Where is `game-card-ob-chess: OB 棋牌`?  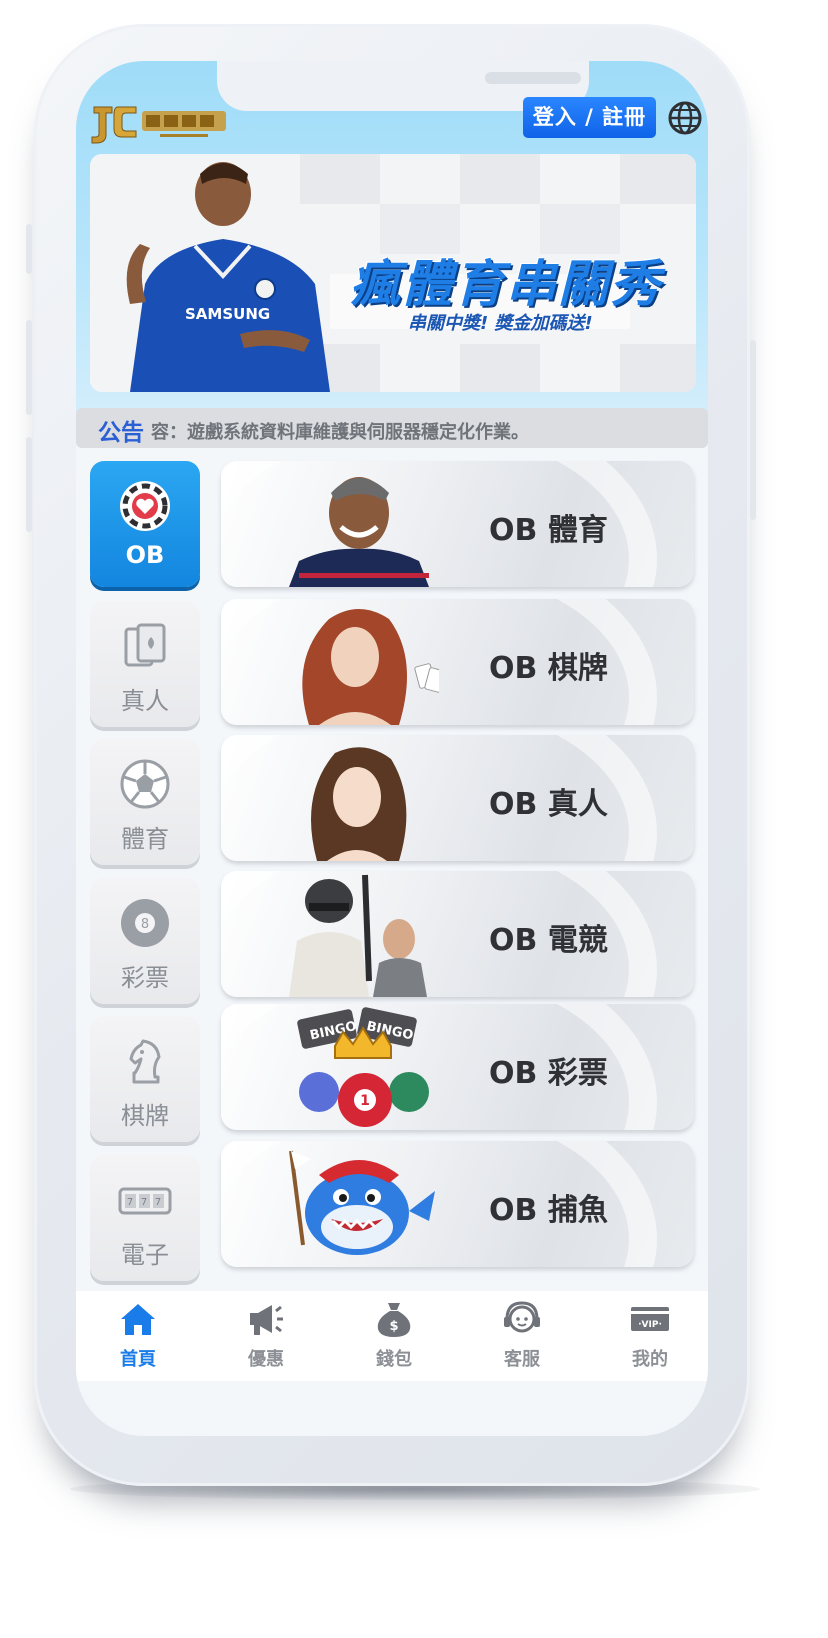
game-card-ob-chess: OB 棋牌 is located at coordinates (457, 662).